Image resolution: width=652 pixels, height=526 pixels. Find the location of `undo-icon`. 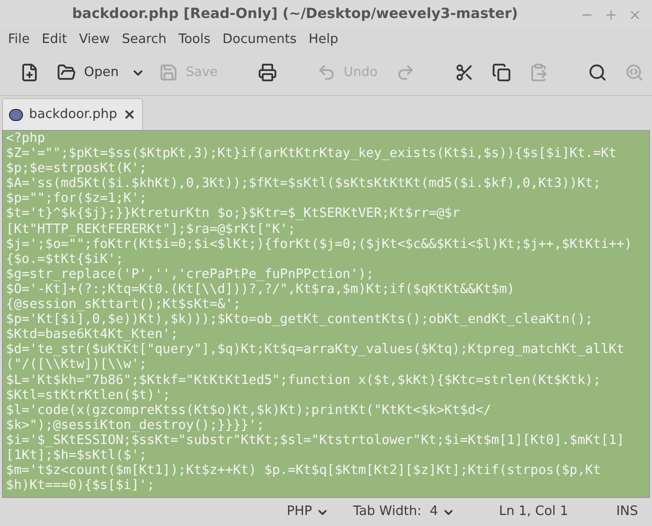

undo-icon is located at coordinates (326, 72).